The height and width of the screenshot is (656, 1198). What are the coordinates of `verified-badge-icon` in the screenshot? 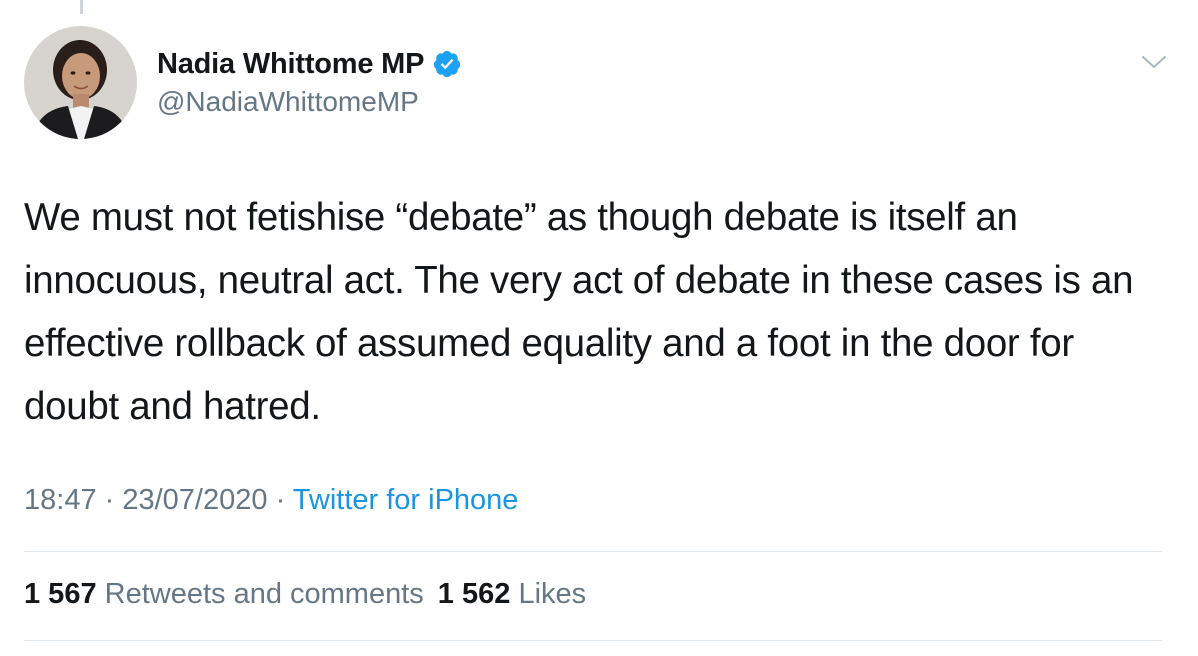 It's located at (447, 64).